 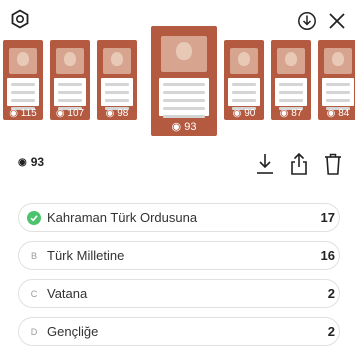 What do you see at coordinates (179, 255) in the screenshot?
I see `answer-option: B Türk Milletine 16` at bounding box center [179, 255].